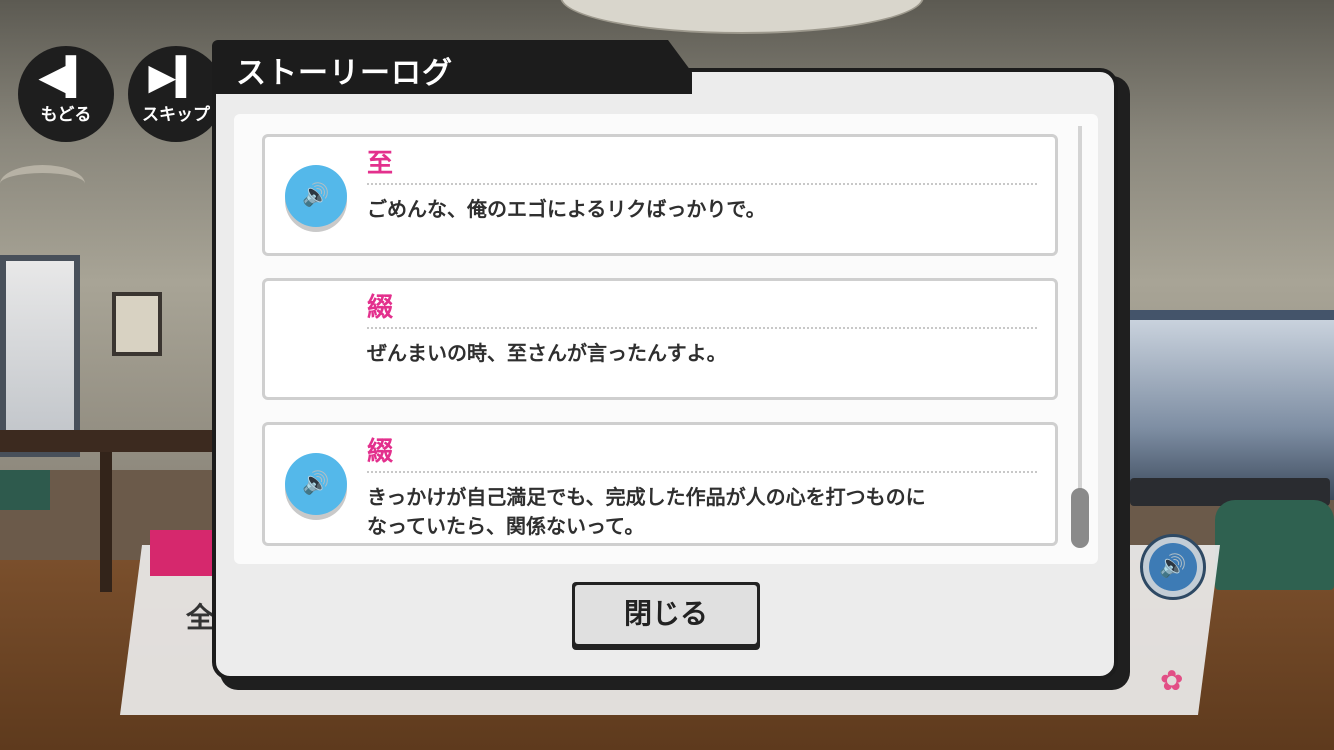  What do you see at coordinates (42, 184) in the screenshot?
I see `ceiling-fan` at bounding box center [42, 184].